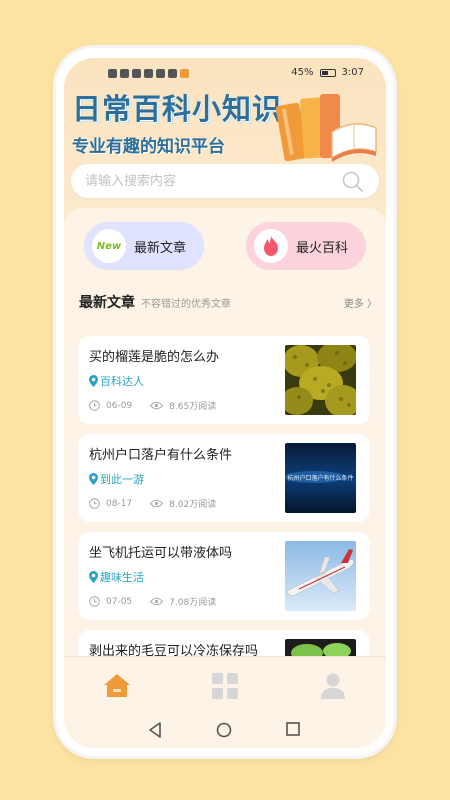 The image size is (450, 800). I want to click on wifi-icon, so click(148, 73).